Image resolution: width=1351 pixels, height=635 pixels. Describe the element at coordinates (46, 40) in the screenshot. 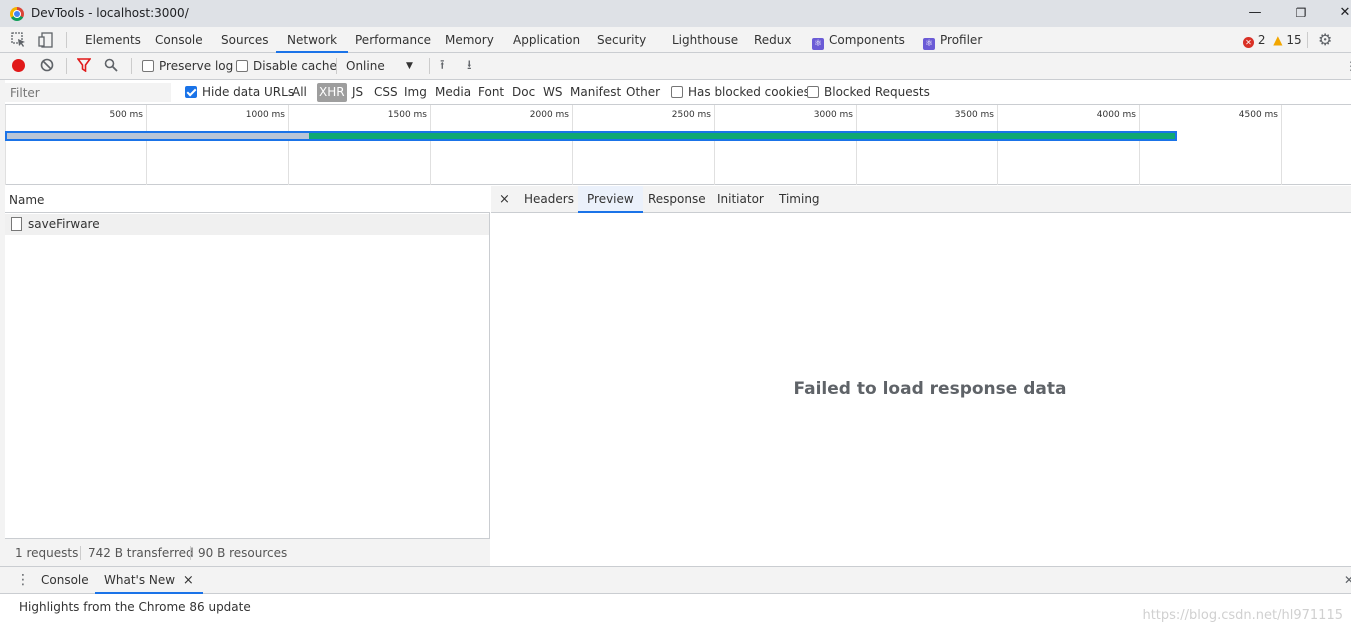

I see `device-toolbar-icon` at that location.